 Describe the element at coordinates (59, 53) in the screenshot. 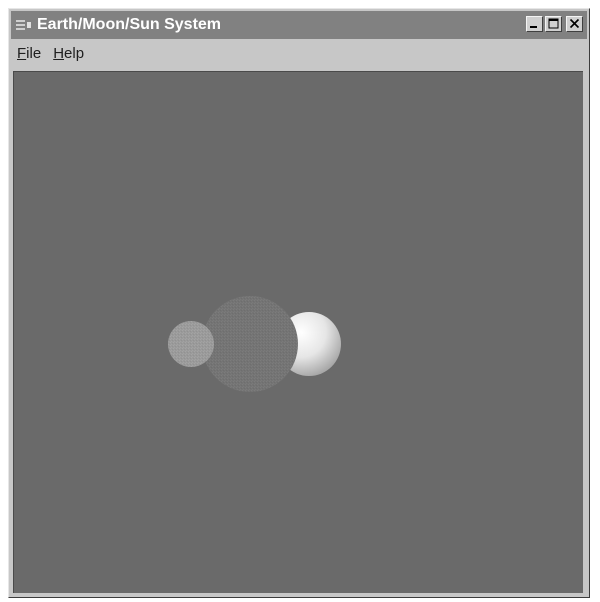

I see `menu-help-accel: H` at that location.